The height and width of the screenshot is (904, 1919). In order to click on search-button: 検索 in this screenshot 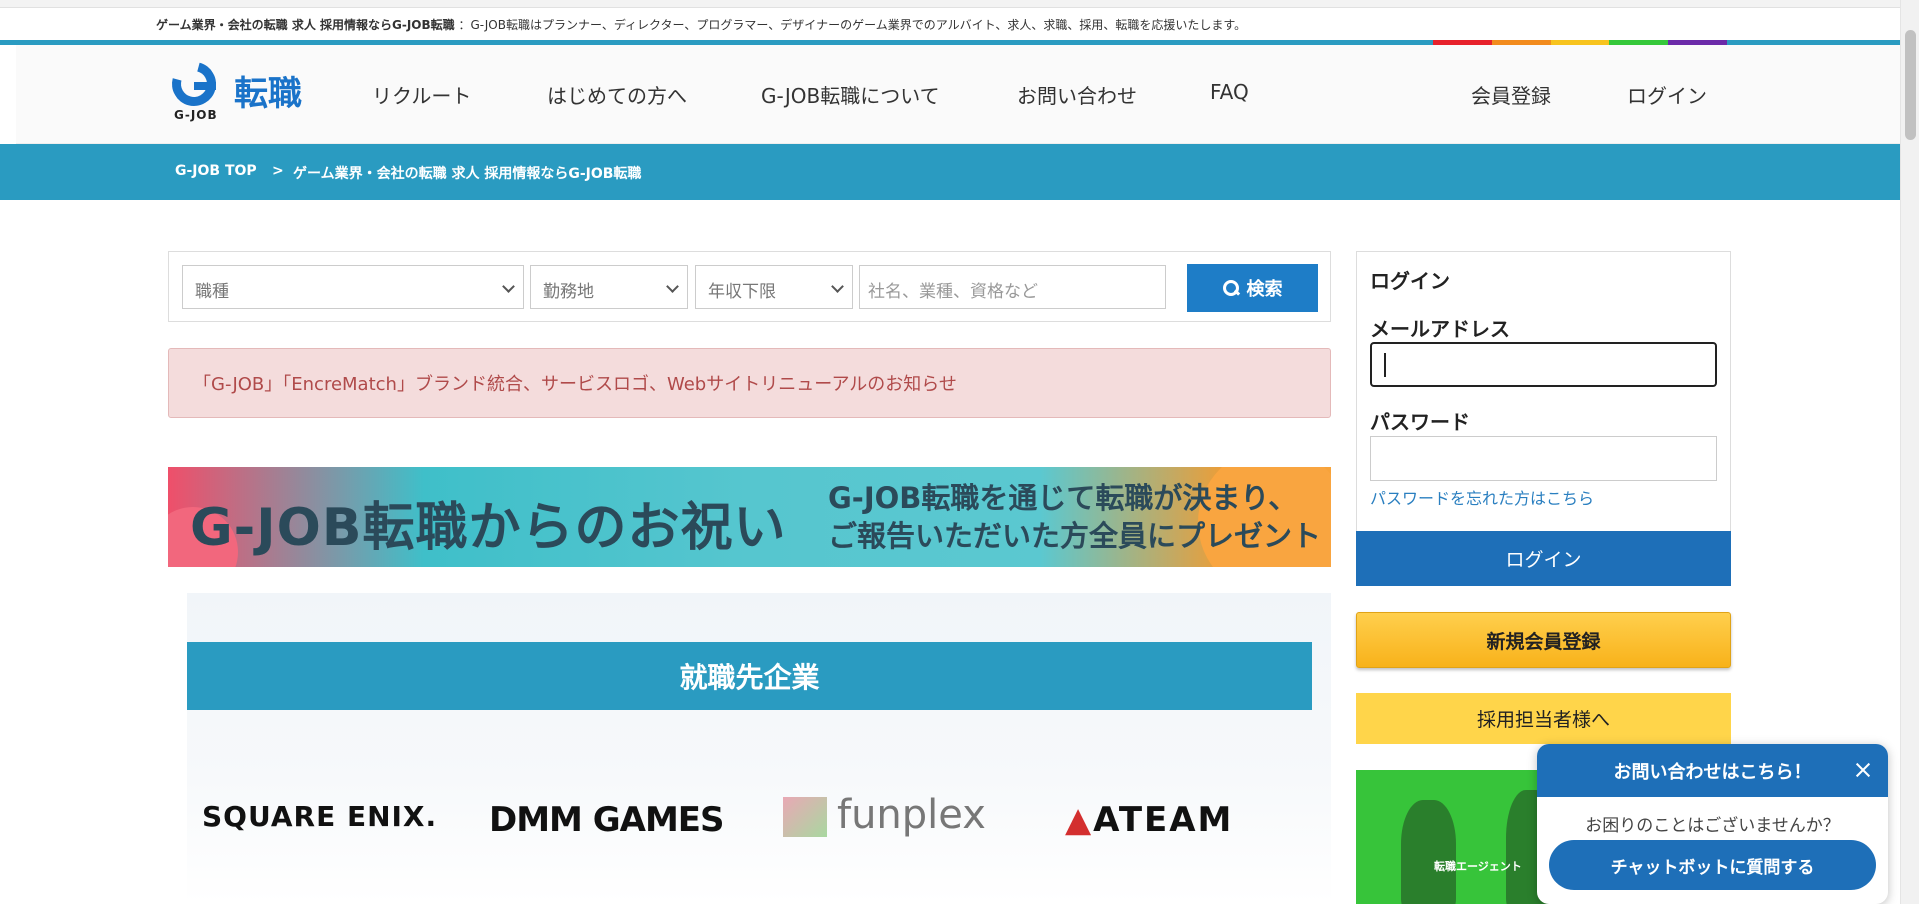, I will do `click(1252, 288)`.